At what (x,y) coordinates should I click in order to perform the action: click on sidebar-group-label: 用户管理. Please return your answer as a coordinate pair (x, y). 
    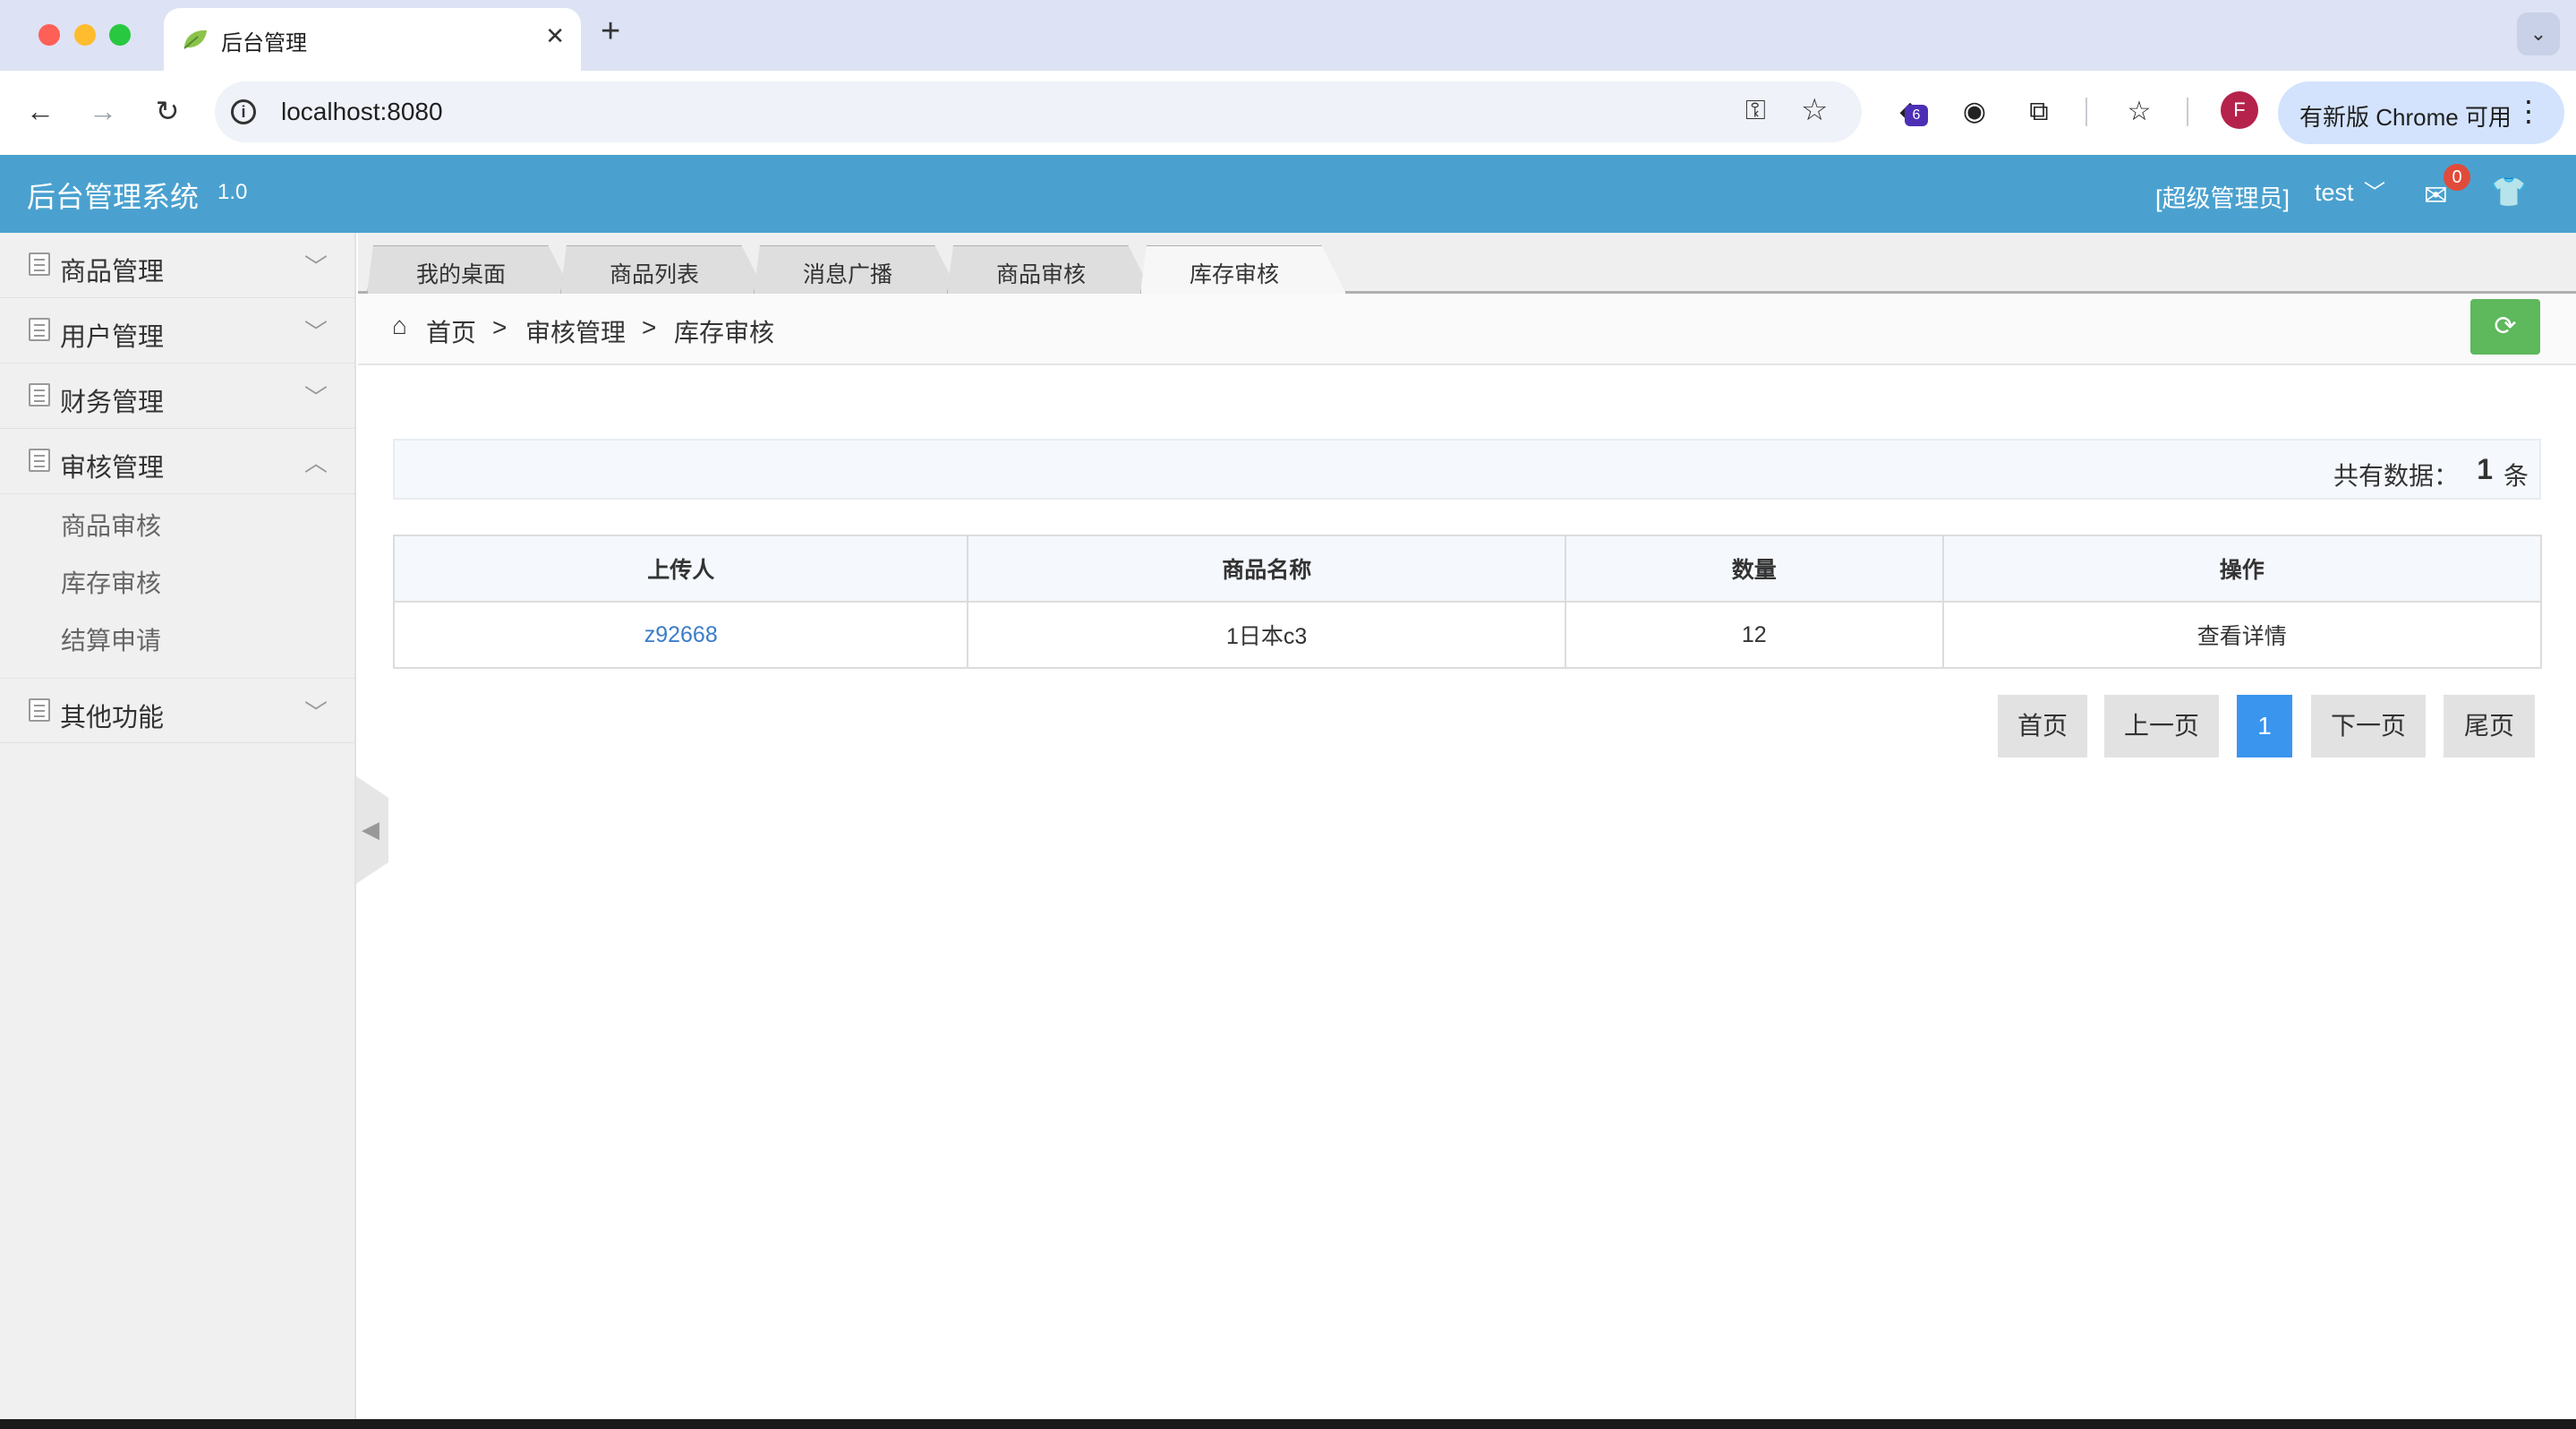
    Looking at the image, I should click on (112, 337).